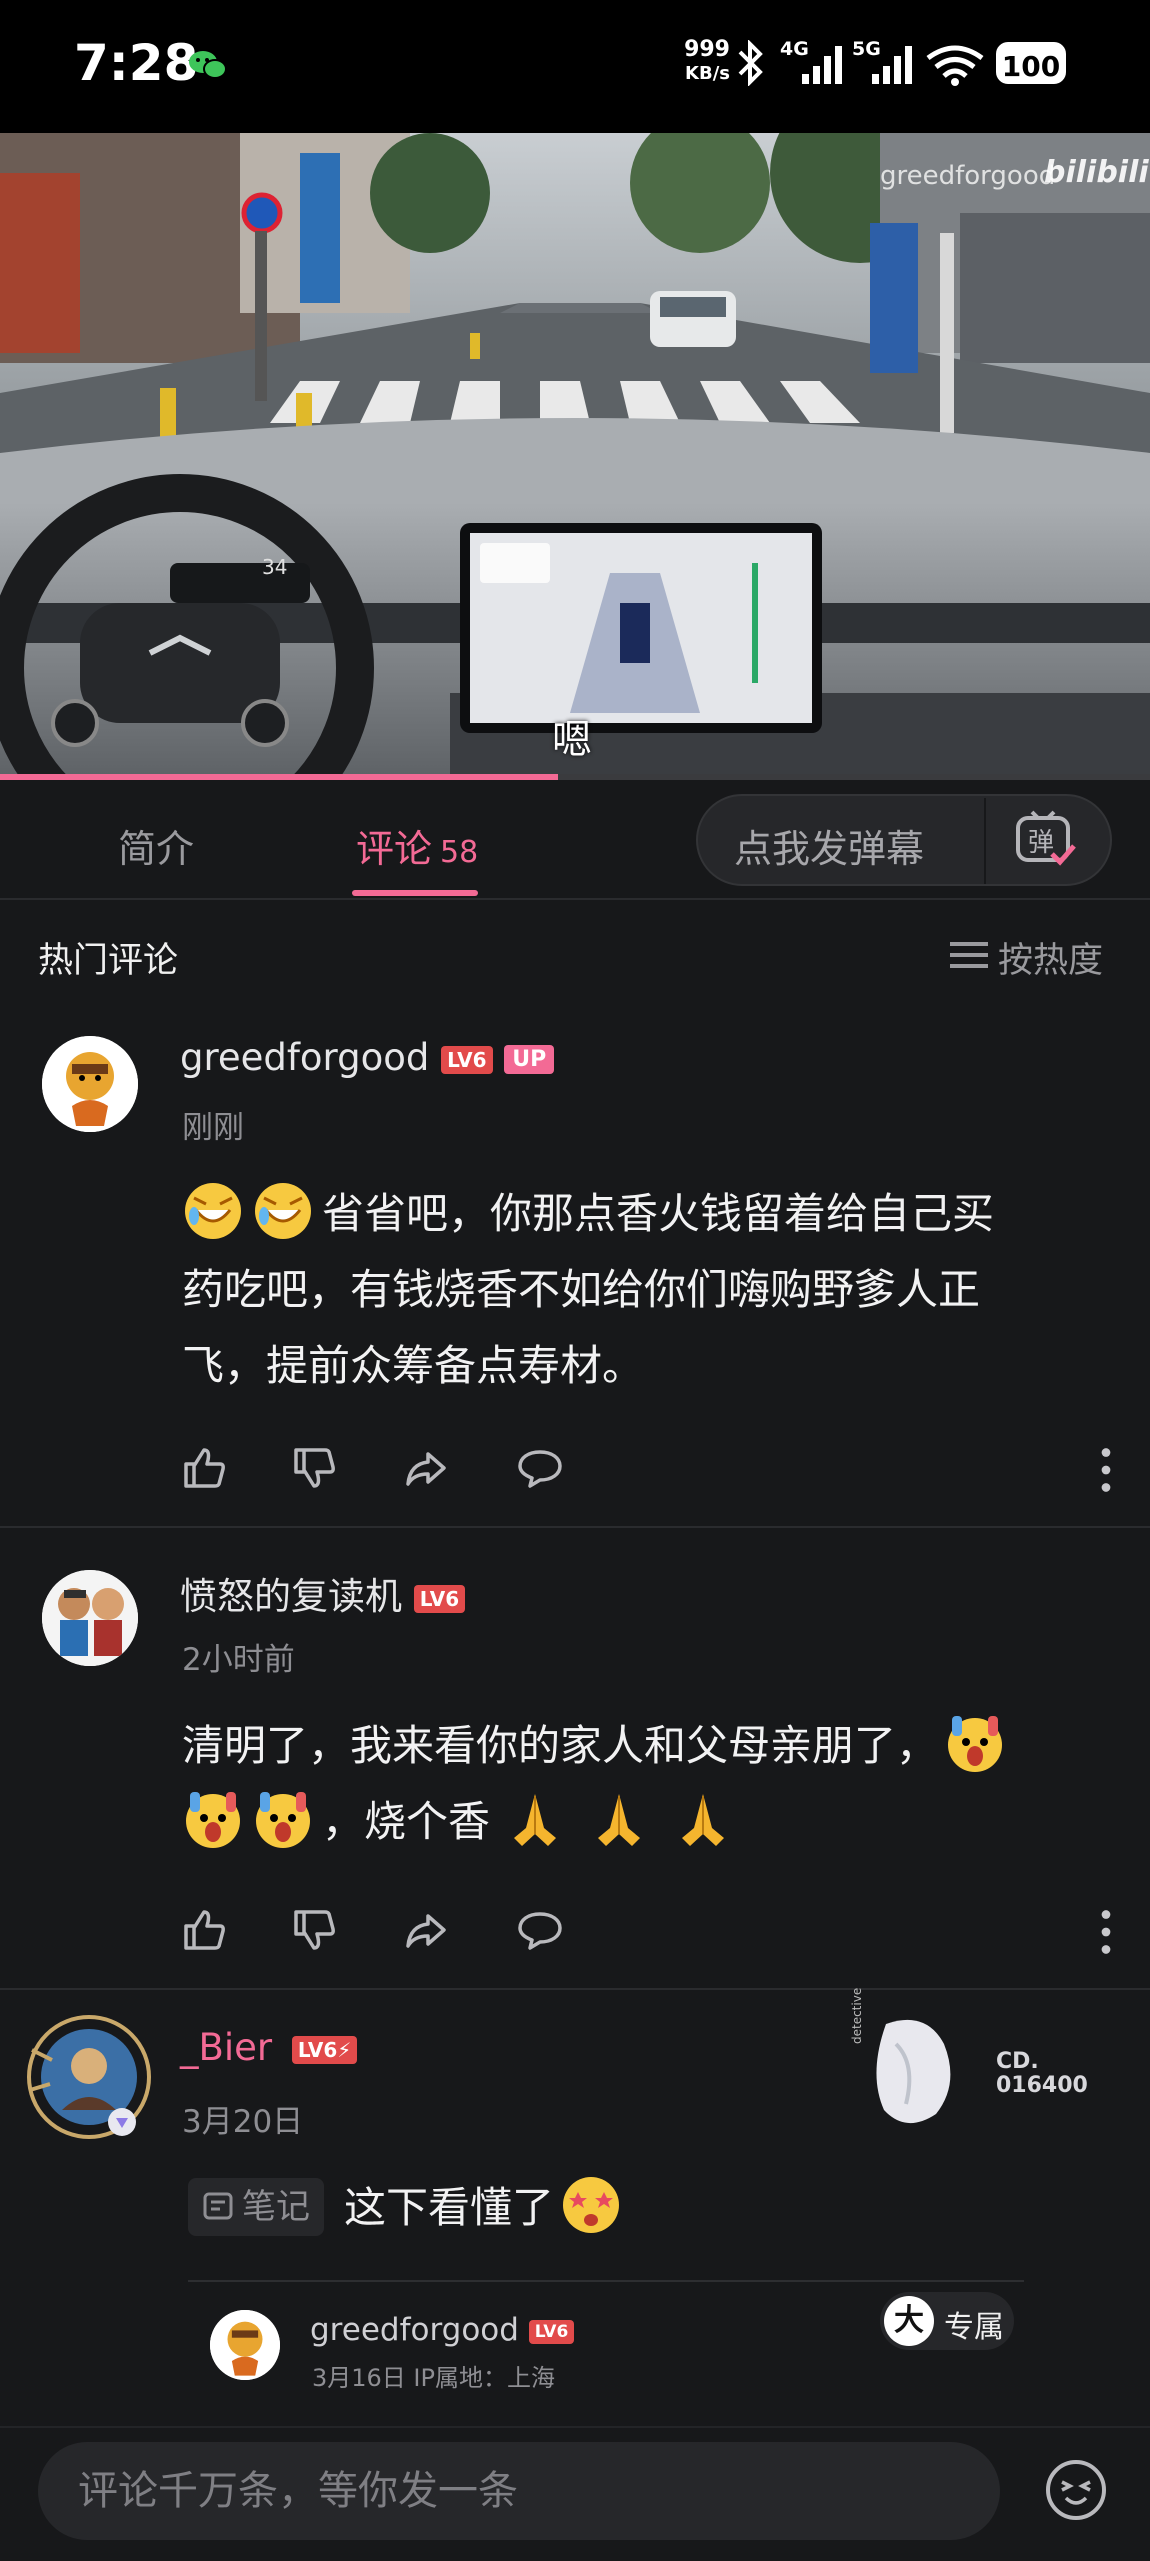  I want to click on net-speed-value: 999, so click(707, 49).